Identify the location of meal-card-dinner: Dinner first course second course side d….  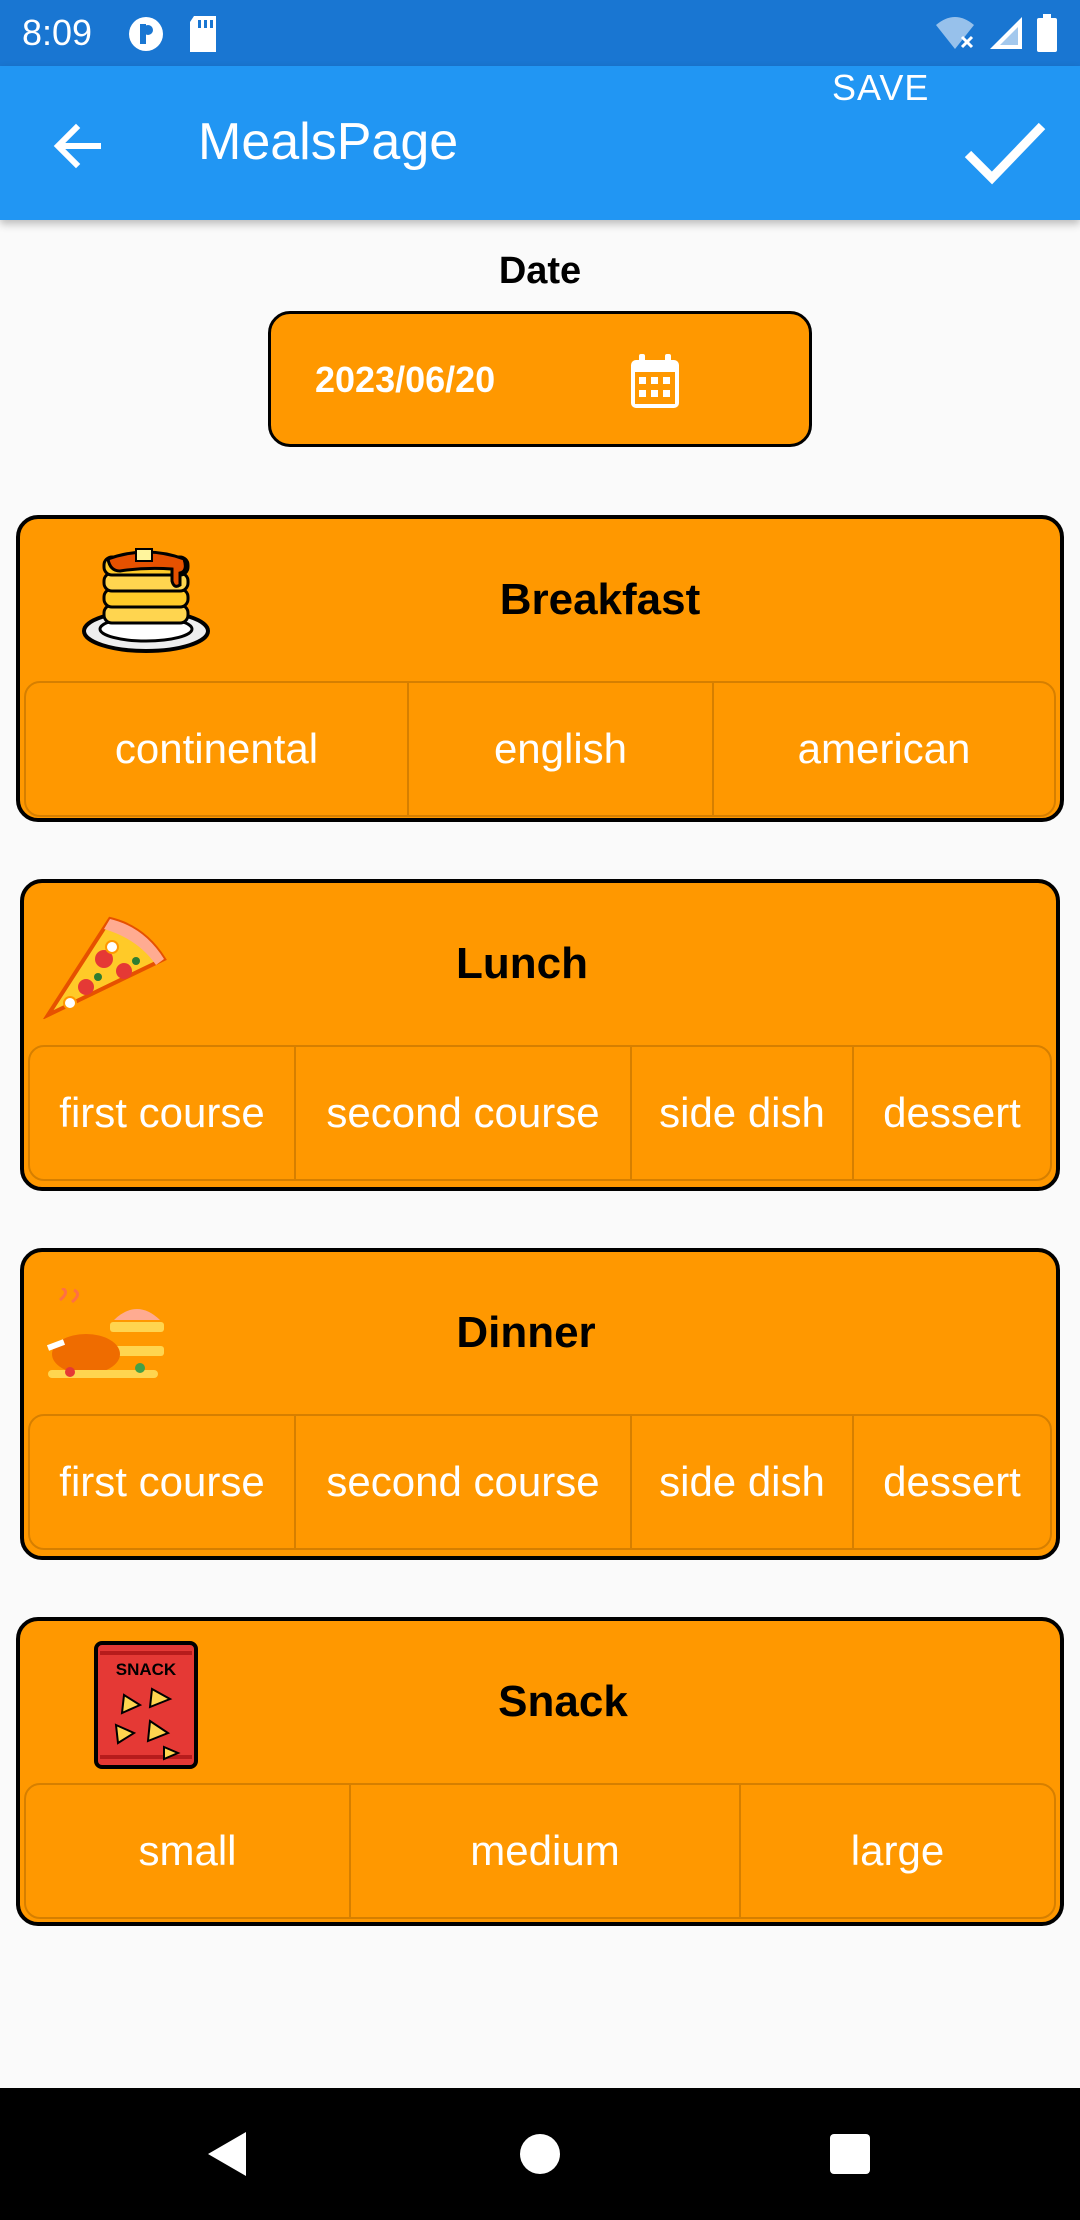
(540, 1404).